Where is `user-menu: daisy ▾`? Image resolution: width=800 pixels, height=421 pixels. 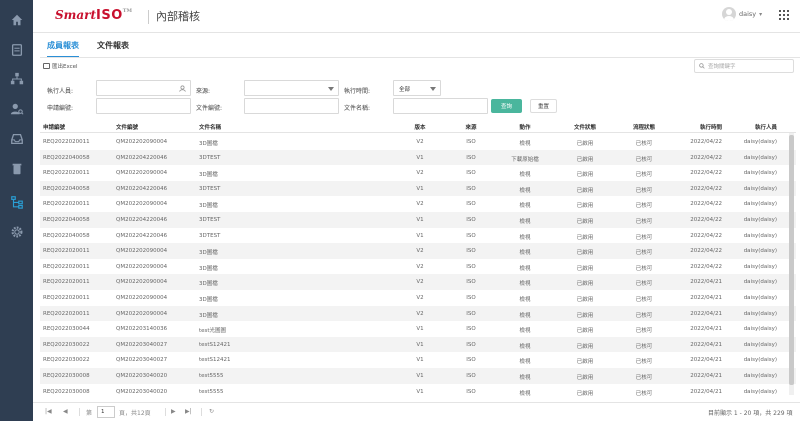 user-menu: daisy ▾ is located at coordinates (742, 14).